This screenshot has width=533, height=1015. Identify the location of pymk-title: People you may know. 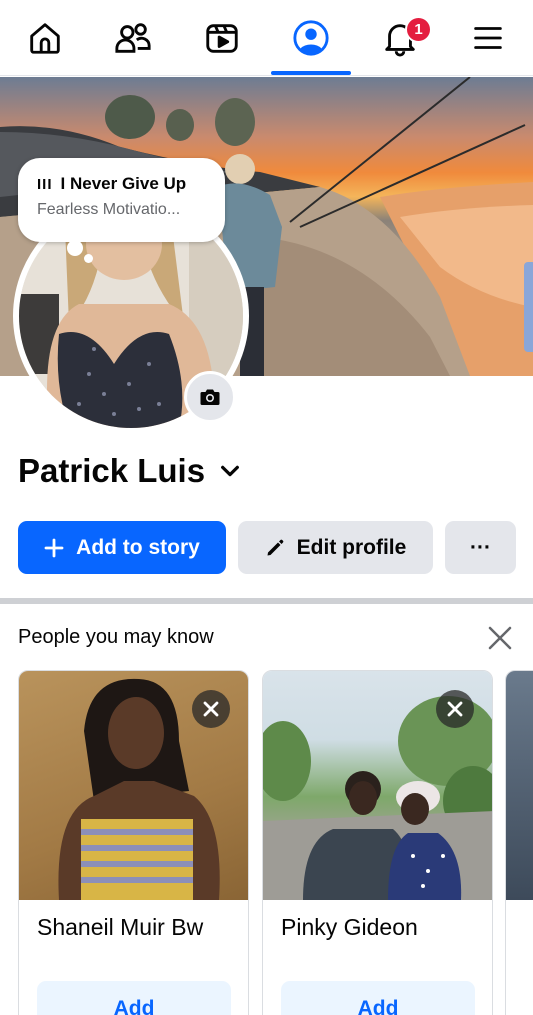
(116, 637).